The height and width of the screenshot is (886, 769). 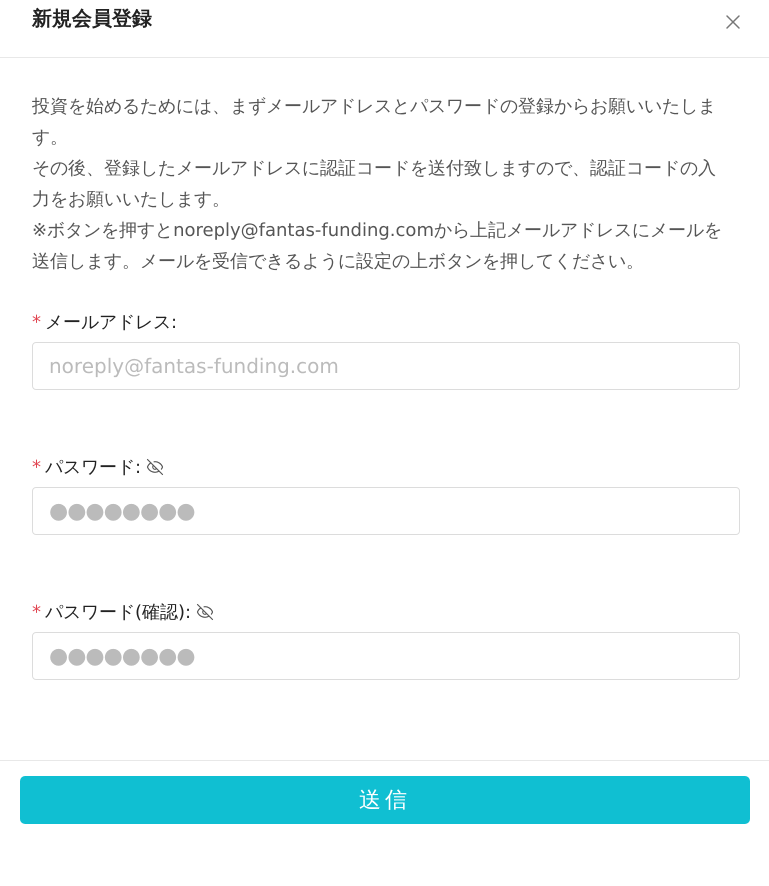 What do you see at coordinates (386, 366) in the screenshot?
I see `email-field: noreply@fantas-funding.com` at bounding box center [386, 366].